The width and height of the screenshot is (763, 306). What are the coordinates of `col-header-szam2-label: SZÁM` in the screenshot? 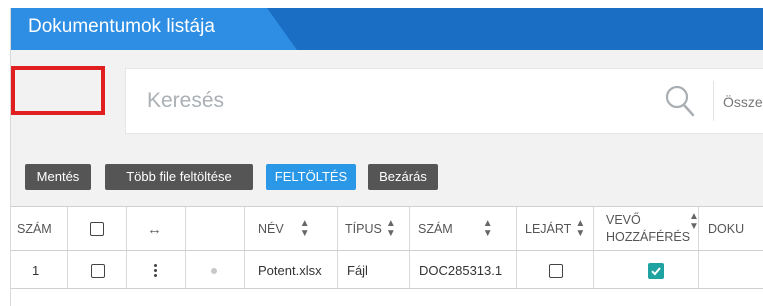 It's located at (435, 229).